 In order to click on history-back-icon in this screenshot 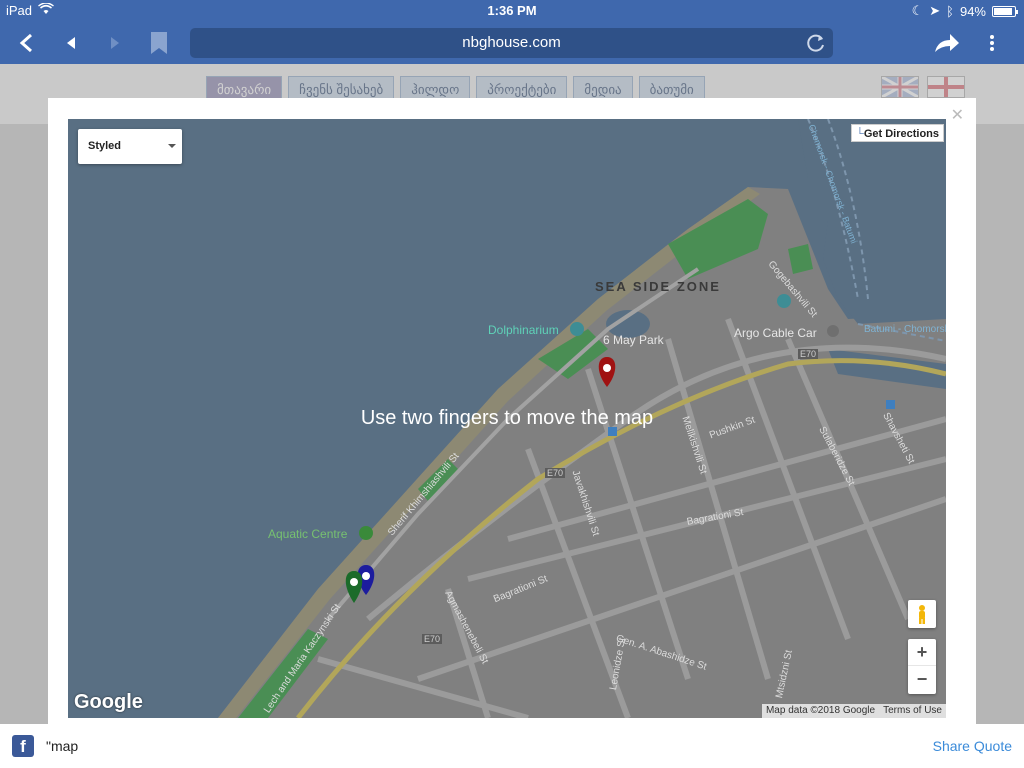, I will do `click(71, 43)`.